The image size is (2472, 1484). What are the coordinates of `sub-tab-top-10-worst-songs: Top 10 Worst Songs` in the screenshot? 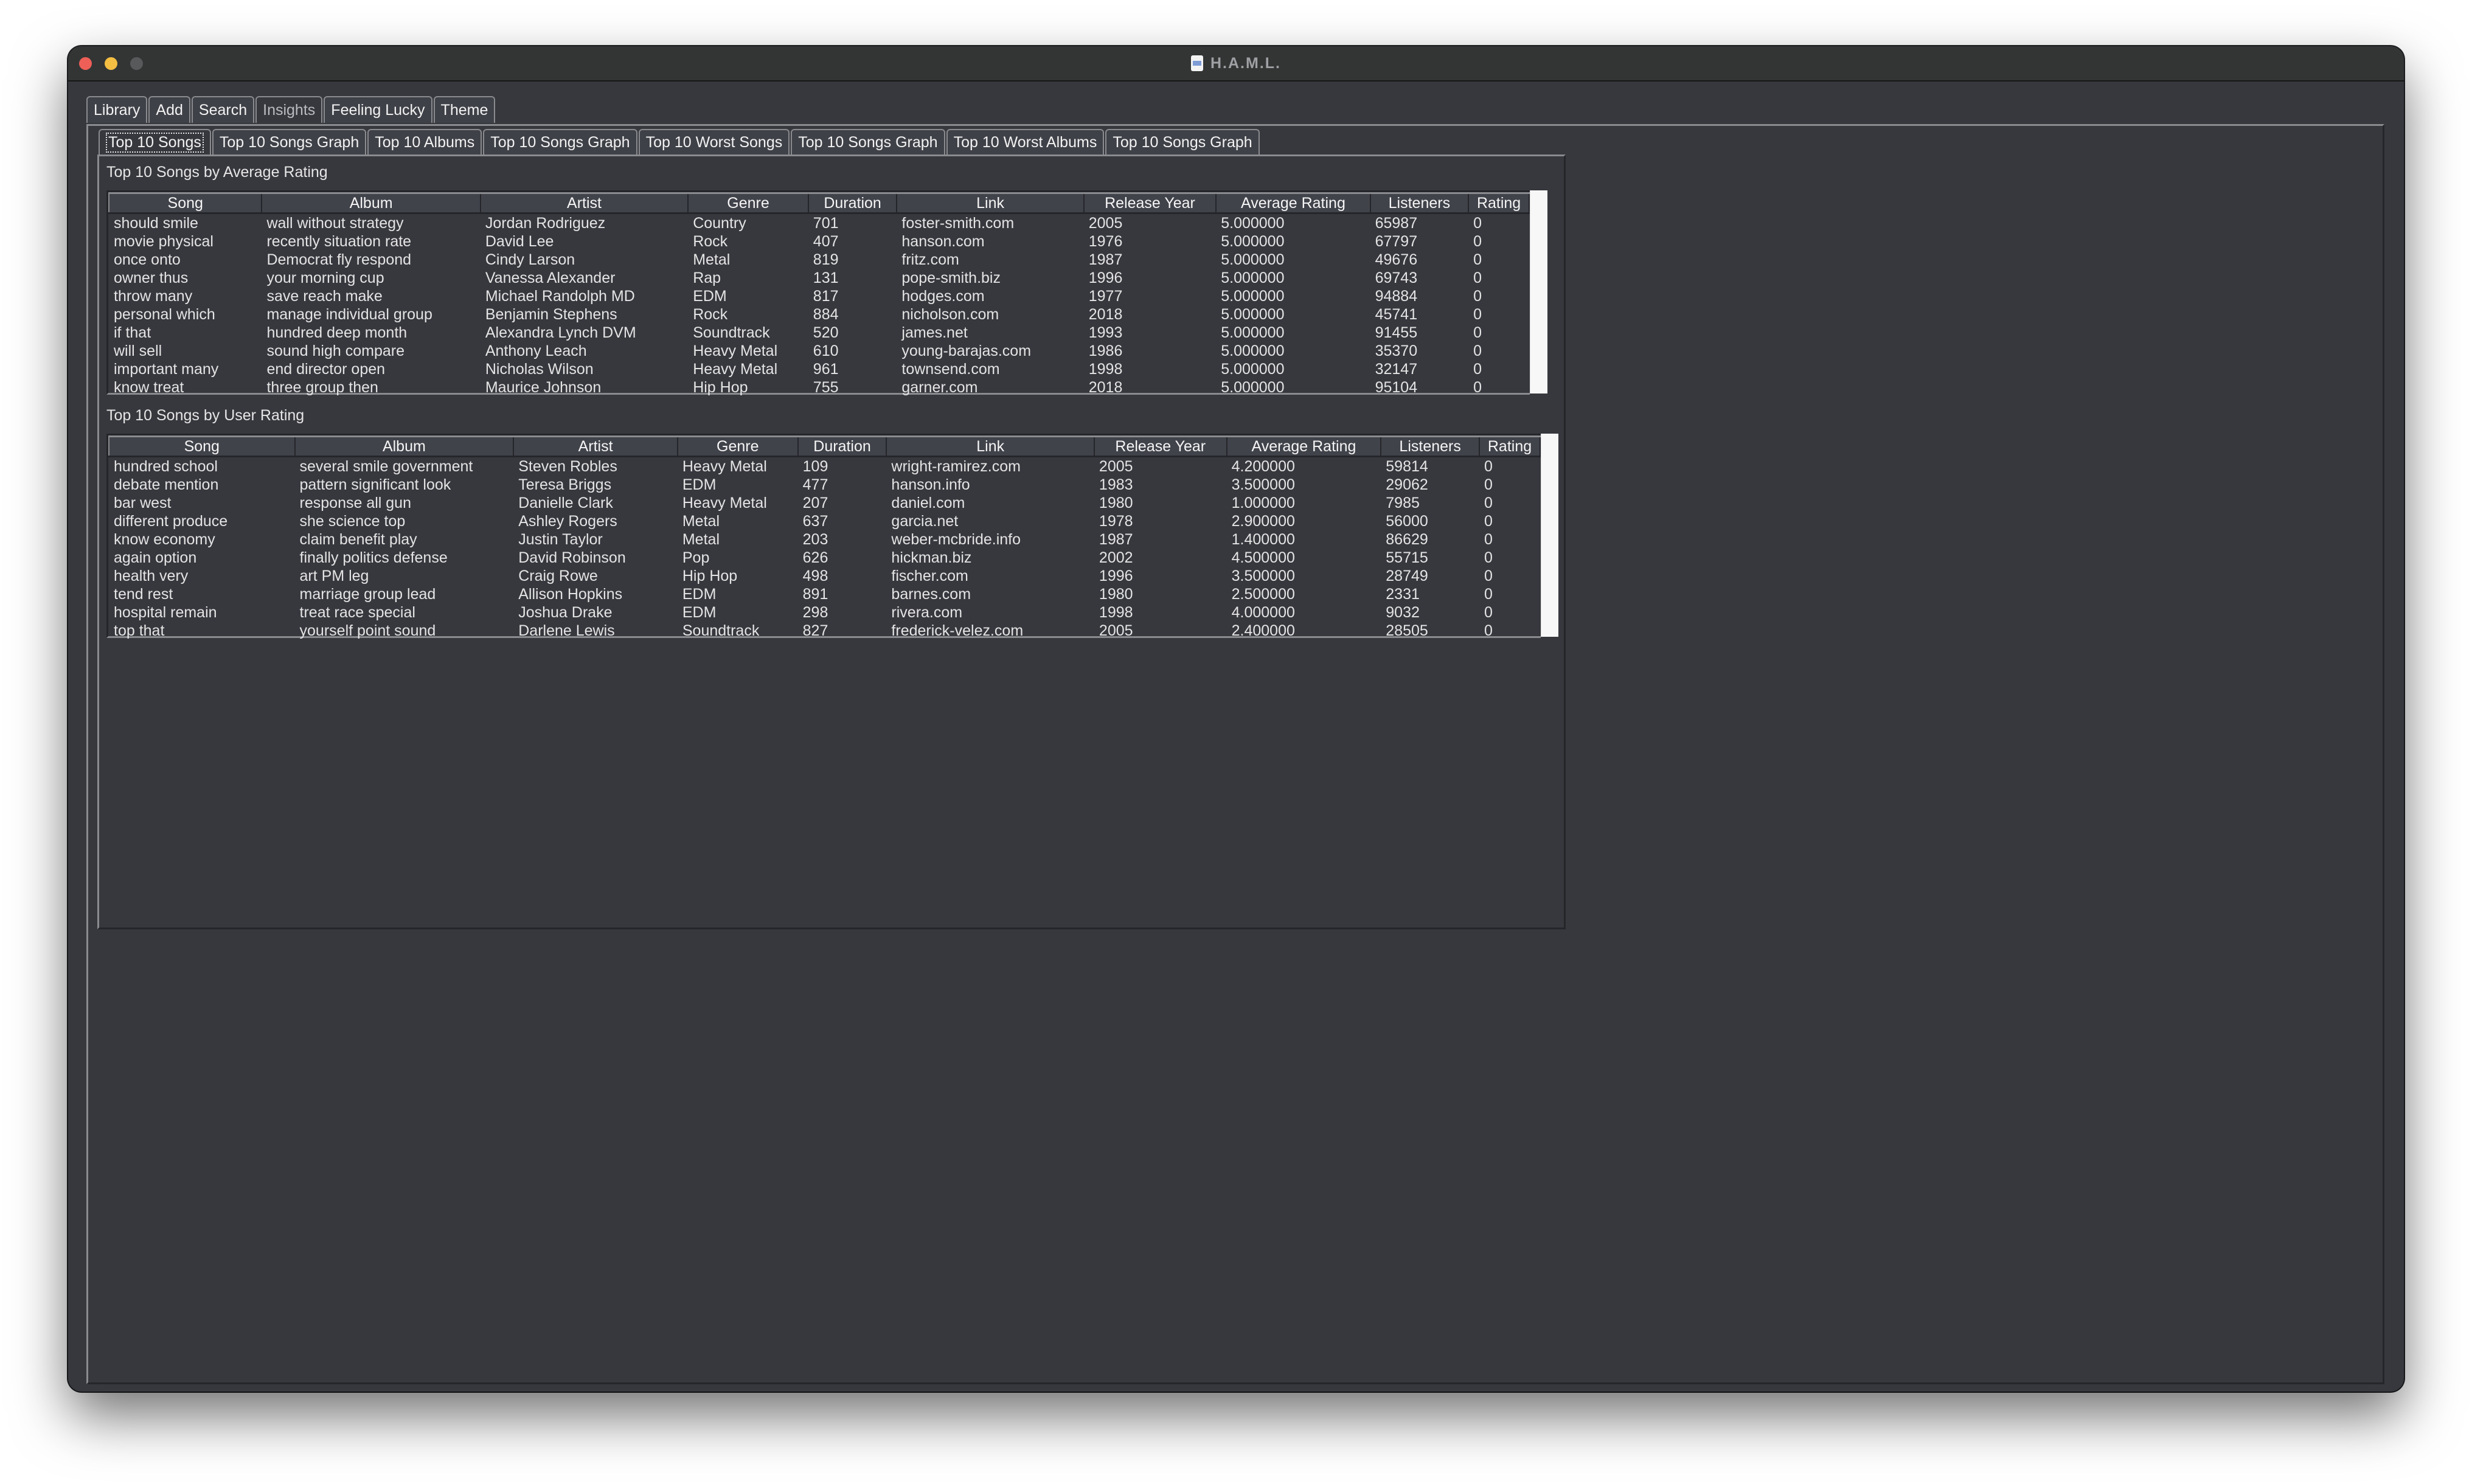 It's located at (714, 141).